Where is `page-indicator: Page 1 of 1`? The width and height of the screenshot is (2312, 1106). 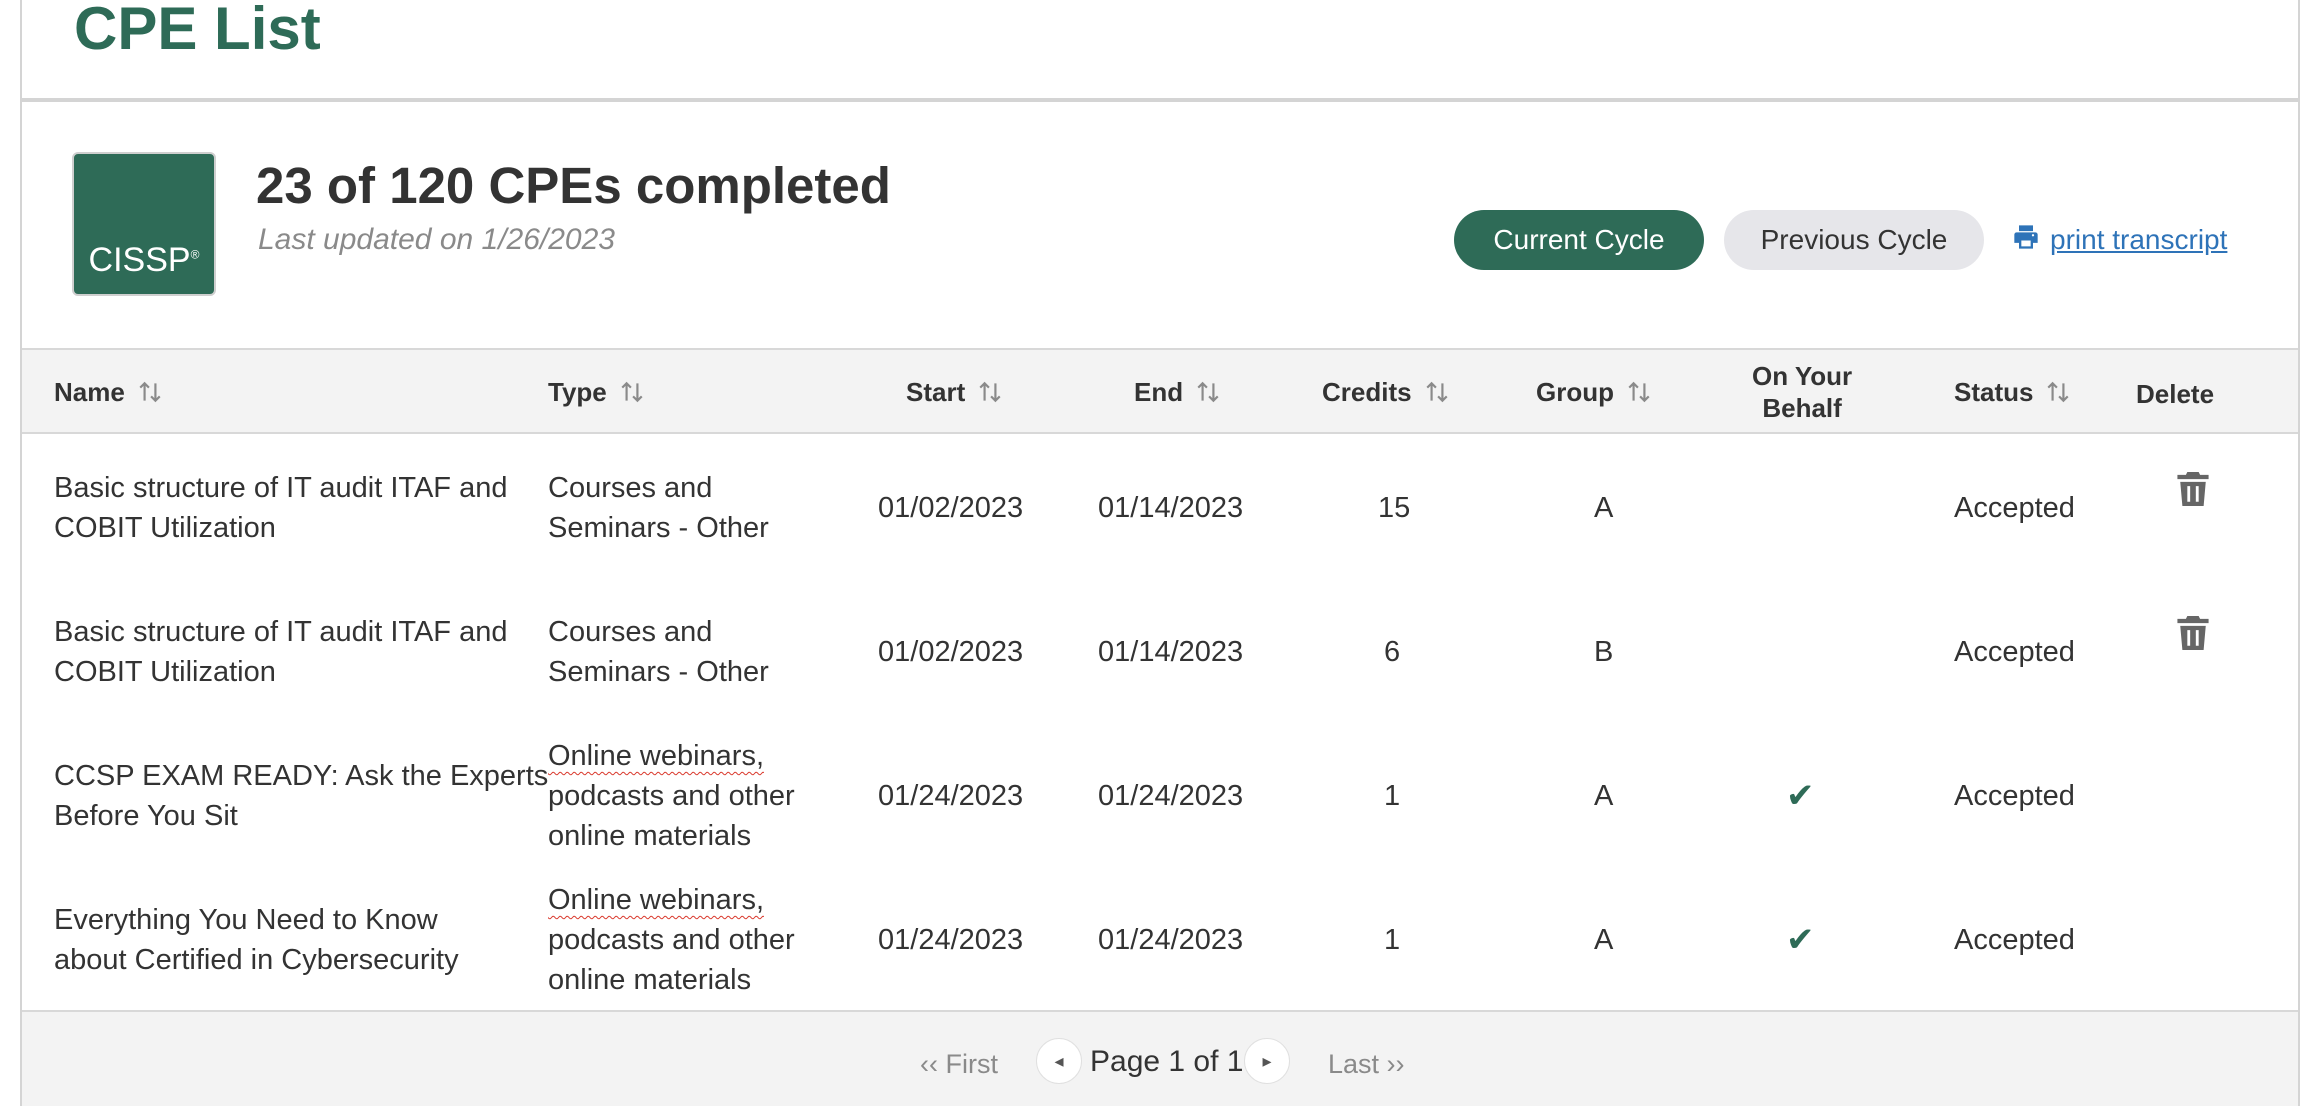
page-indicator: Page 1 of 1 is located at coordinates (1167, 1061).